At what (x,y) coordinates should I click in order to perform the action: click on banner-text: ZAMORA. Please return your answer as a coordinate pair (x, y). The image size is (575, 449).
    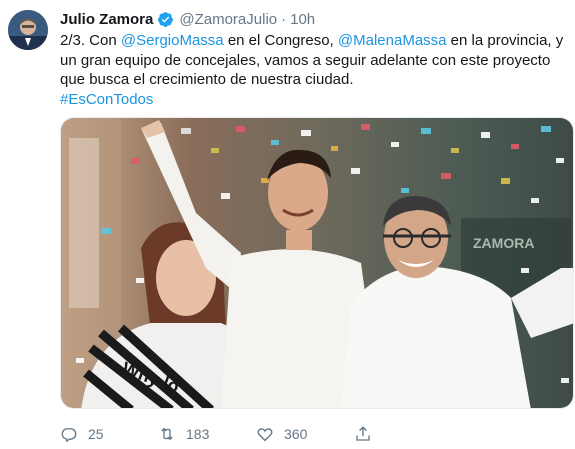
    Looking at the image, I should click on (503, 243).